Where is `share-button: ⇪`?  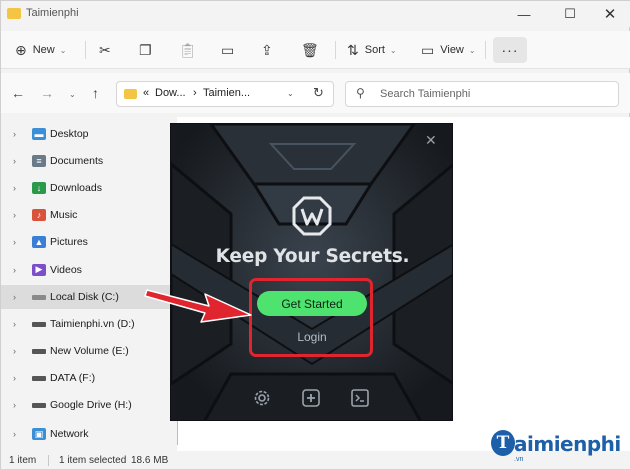
share-button: ⇪ is located at coordinates (270, 50).